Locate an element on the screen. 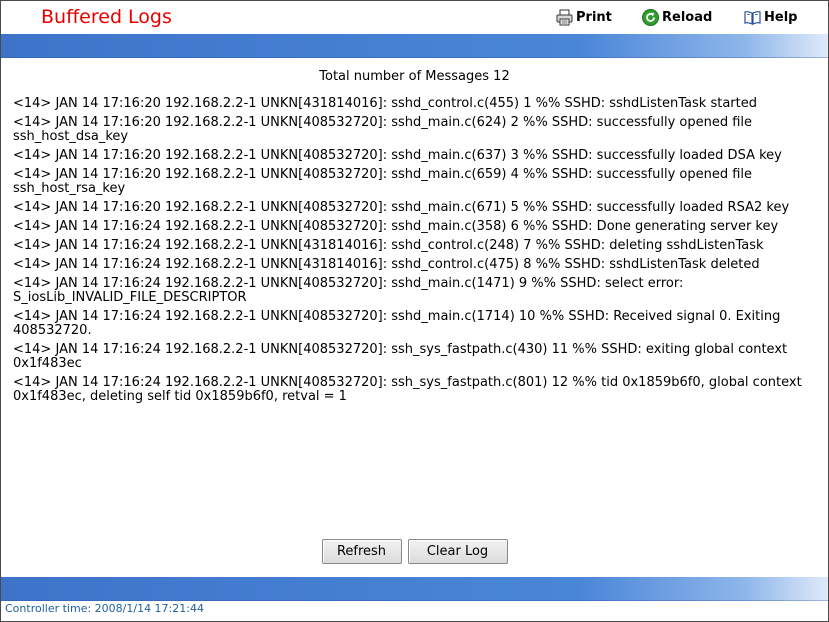 The image size is (829, 622). help-book-icon is located at coordinates (752, 17).